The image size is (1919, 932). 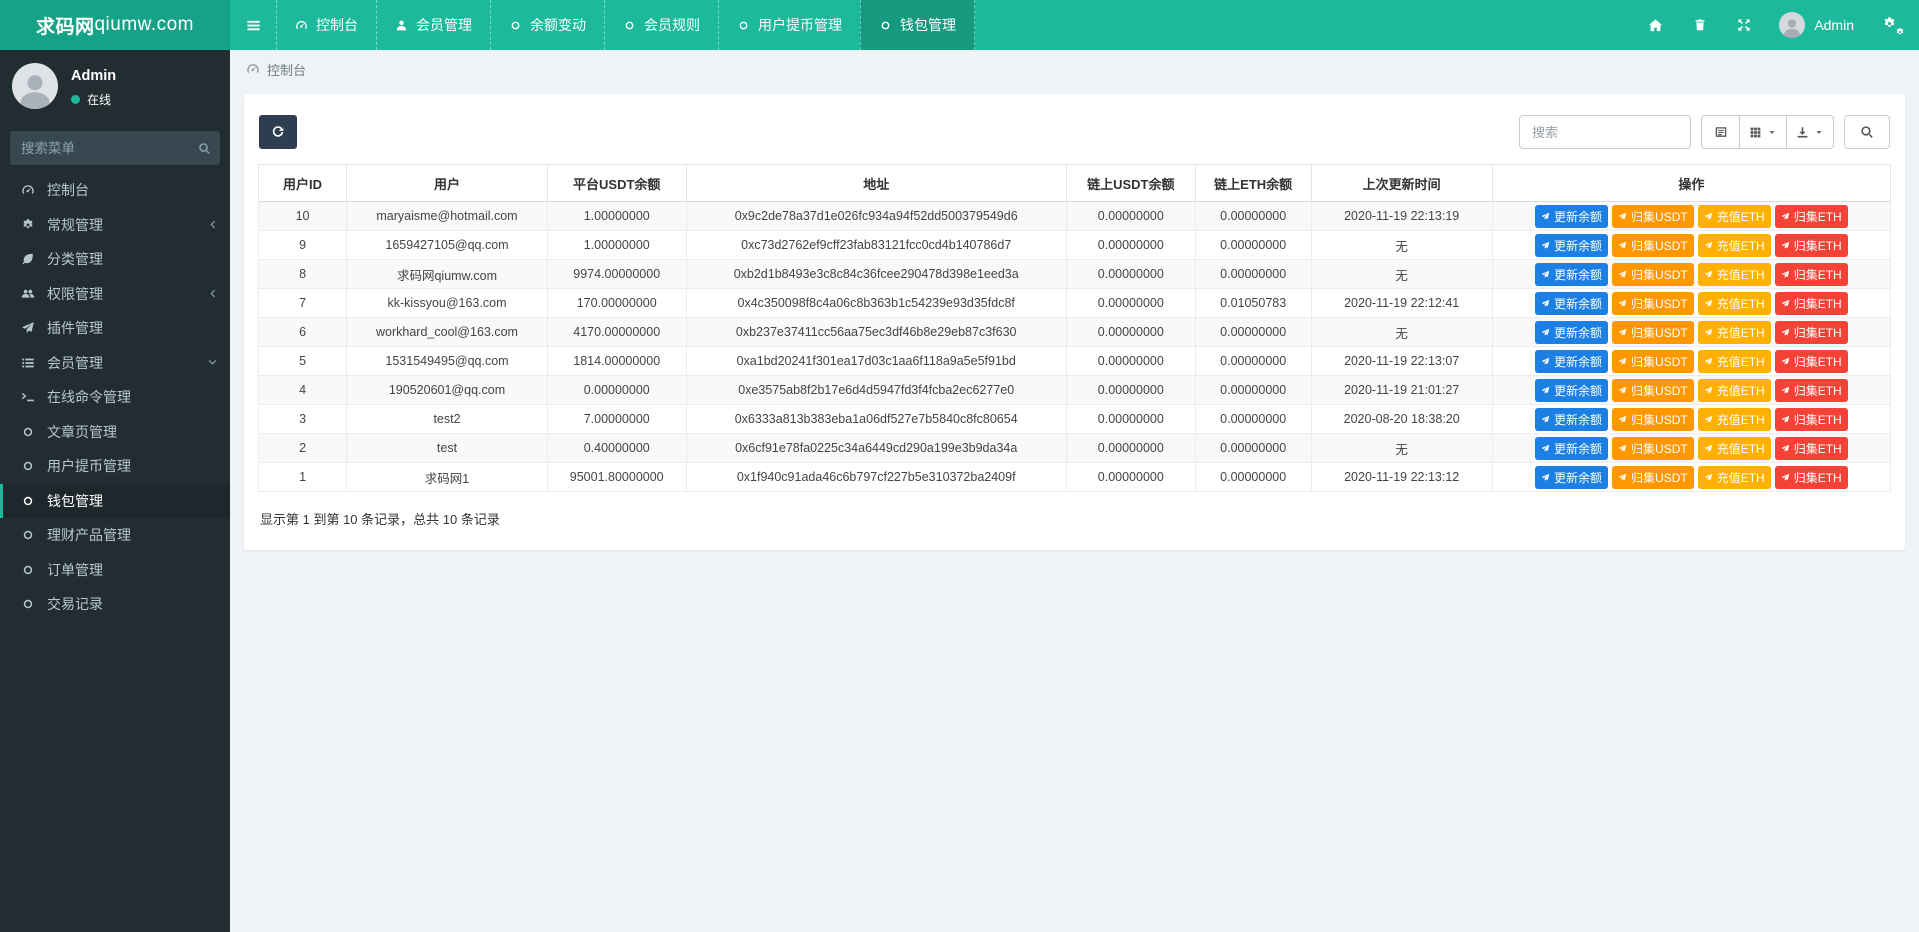 I want to click on breadcrumb: 控制台, so click(x=1074, y=69).